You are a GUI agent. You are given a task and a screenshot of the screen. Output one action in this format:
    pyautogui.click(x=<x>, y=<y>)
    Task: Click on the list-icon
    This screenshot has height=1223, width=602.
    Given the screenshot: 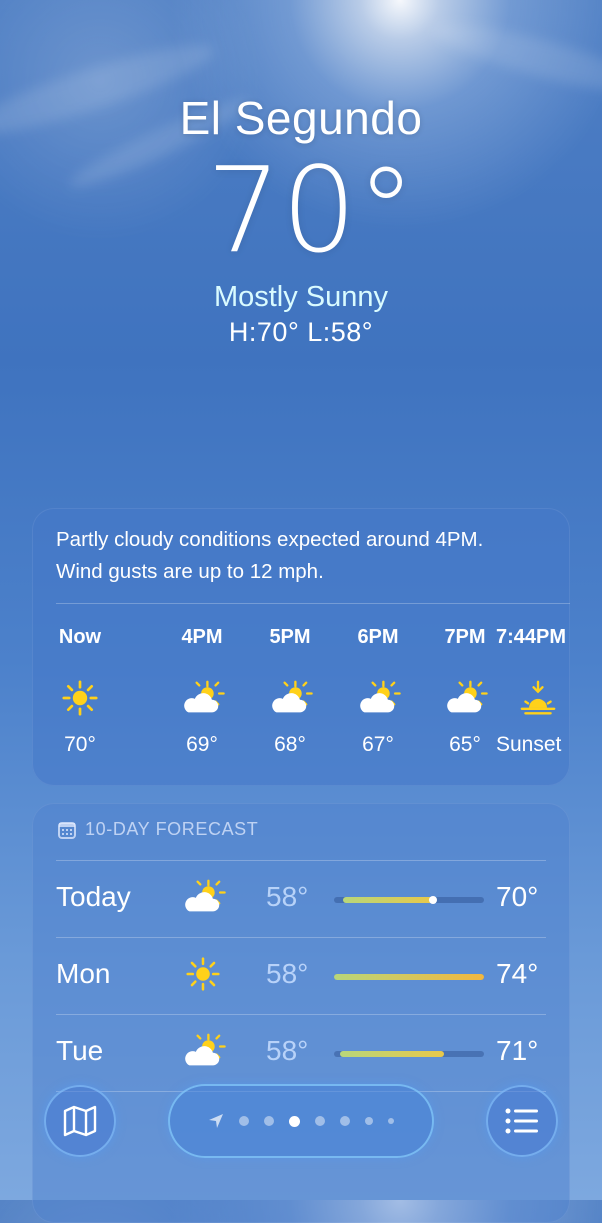 What is the action you would take?
    pyautogui.click(x=521, y=1121)
    